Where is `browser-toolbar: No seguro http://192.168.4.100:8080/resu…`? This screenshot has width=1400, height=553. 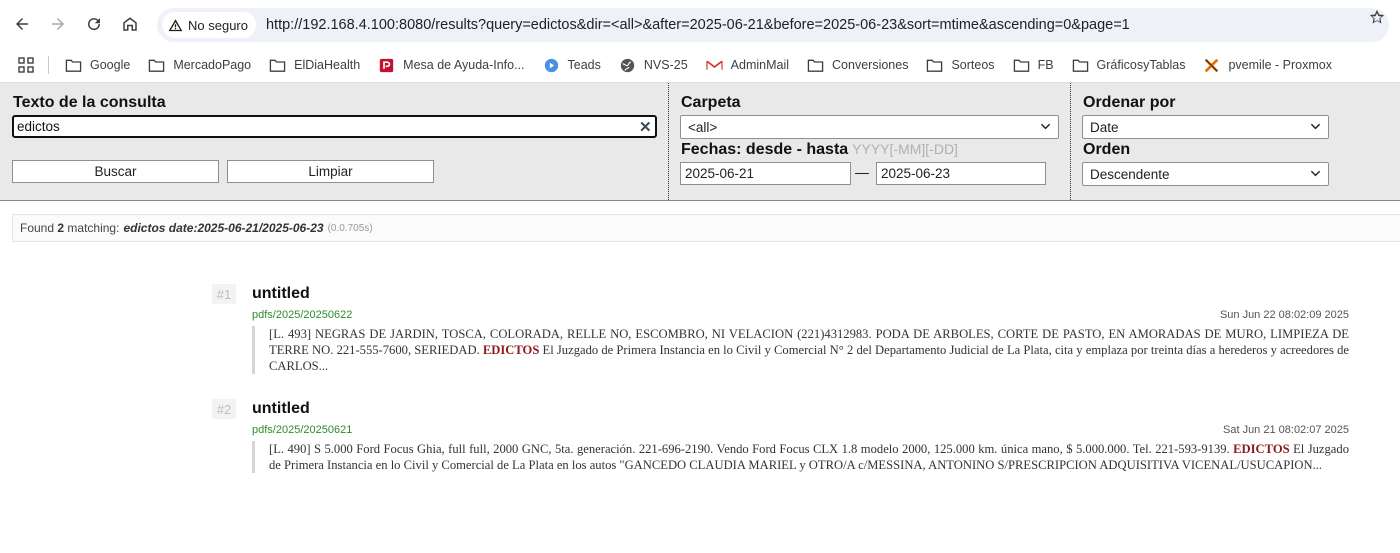
browser-toolbar: No seguro http://192.168.4.100:8080/resu… is located at coordinates (700, 24).